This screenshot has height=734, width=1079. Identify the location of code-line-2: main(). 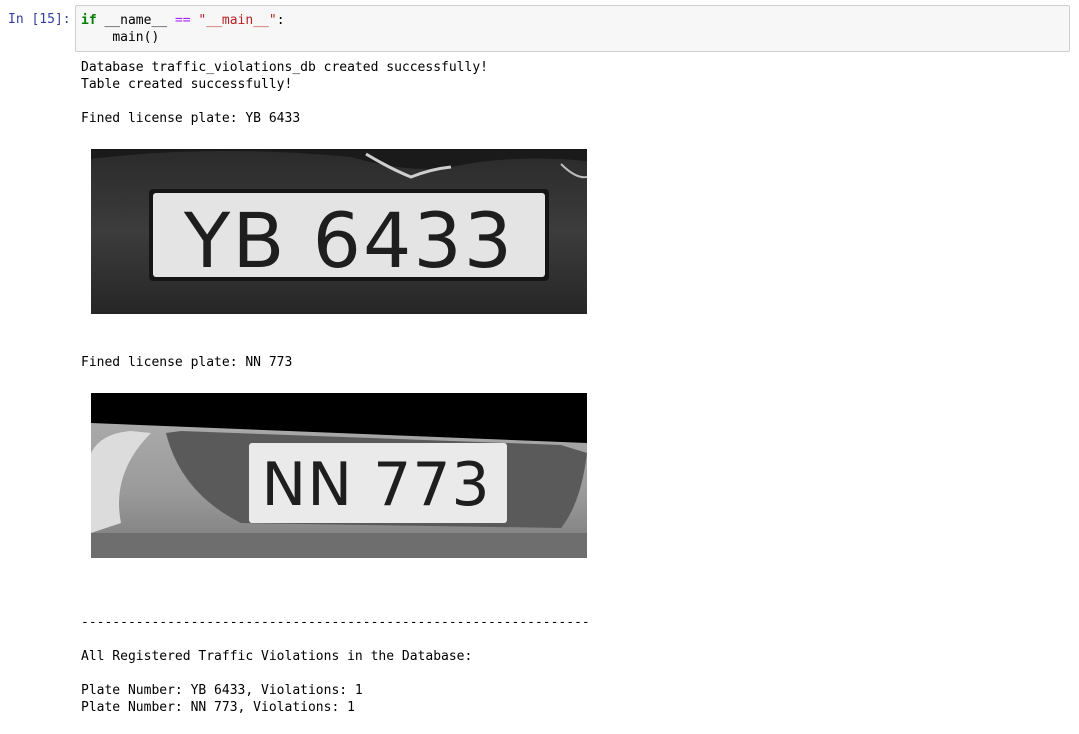
(120, 37).